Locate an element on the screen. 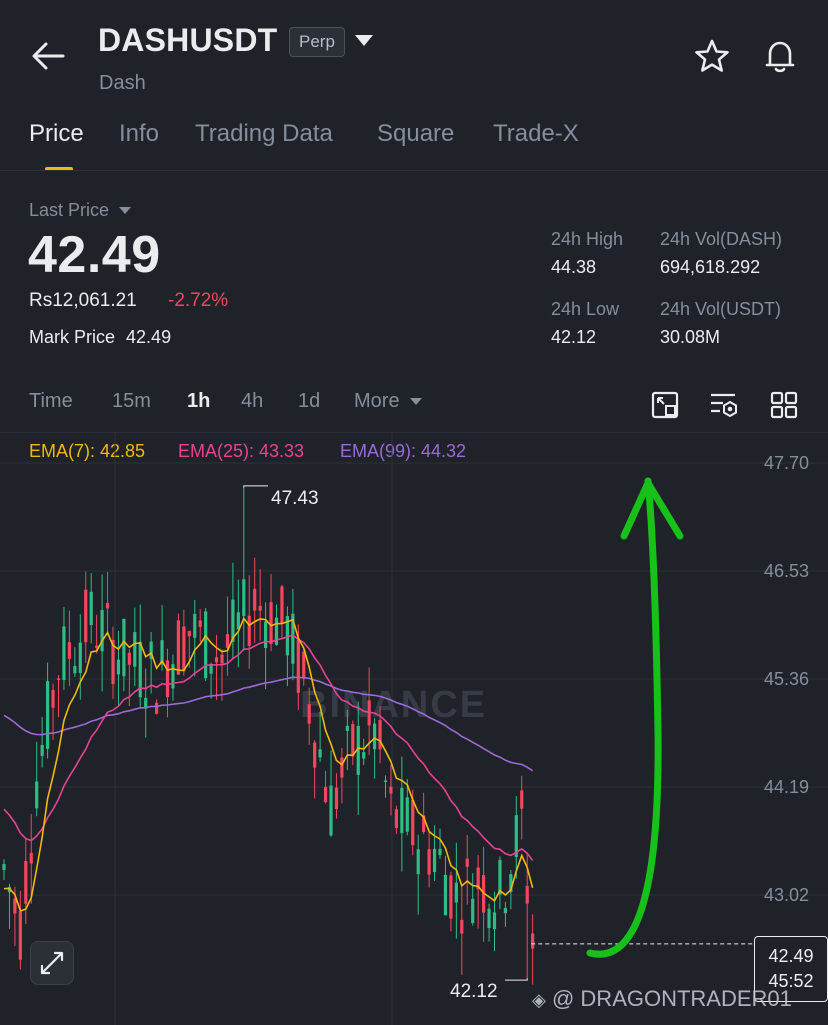 The width and height of the screenshot is (828, 1025). chart-fullscreen-icon is located at coordinates (665, 405).